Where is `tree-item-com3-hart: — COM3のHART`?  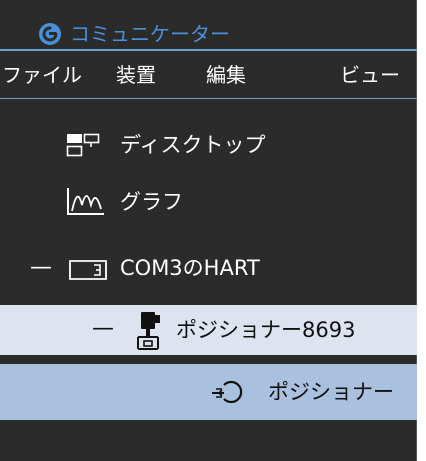
tree-item-com3-hart: — COM3のHART is located at coordinates (208, 268).